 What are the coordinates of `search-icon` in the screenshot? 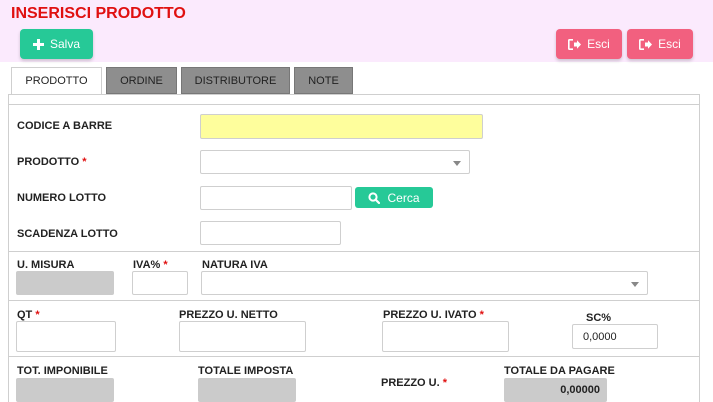 It's located at (374, 197).